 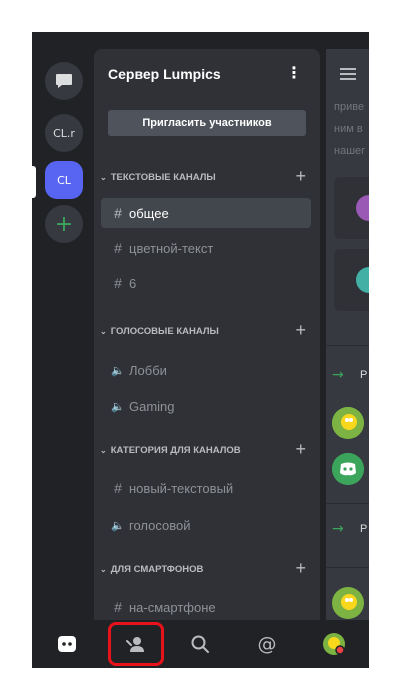 I want to click on direct-messages-button, so click(x=64, y=81).